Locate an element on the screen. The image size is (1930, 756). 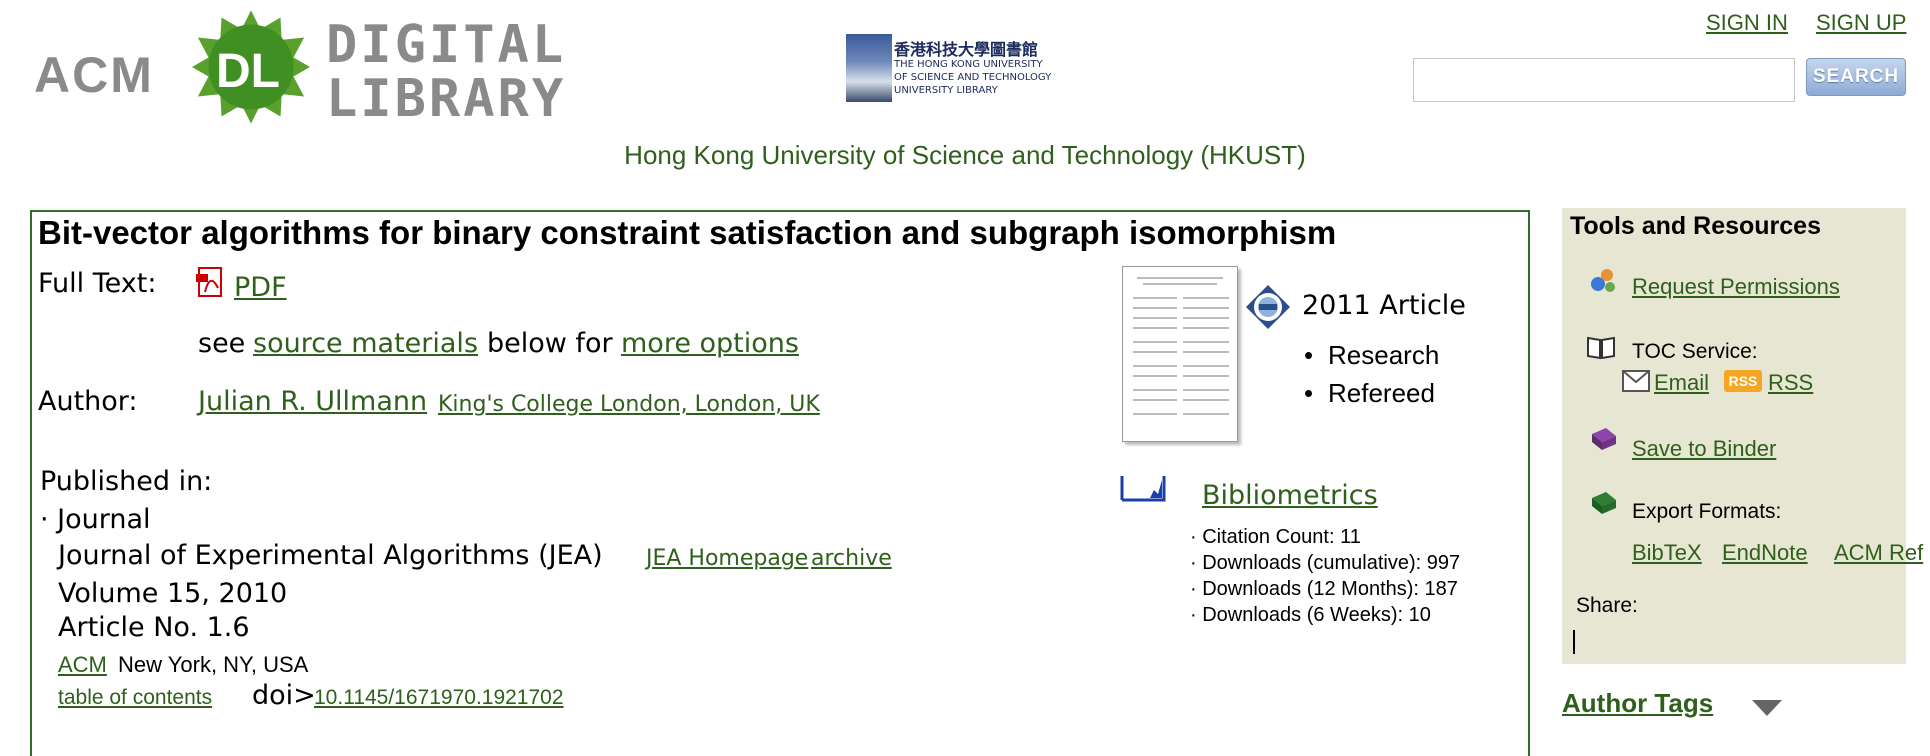
permissions-icon is located at coordinates (1603, 280).